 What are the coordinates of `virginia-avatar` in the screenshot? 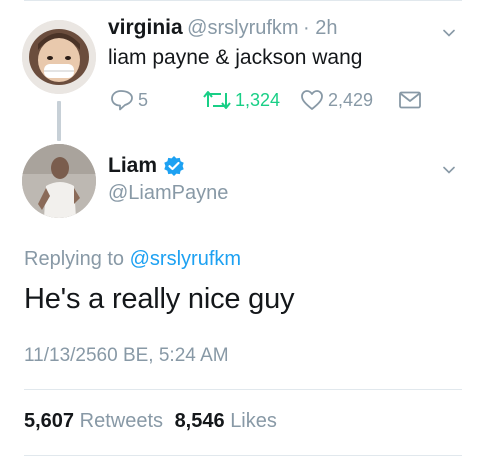 It's located at (59, 57).